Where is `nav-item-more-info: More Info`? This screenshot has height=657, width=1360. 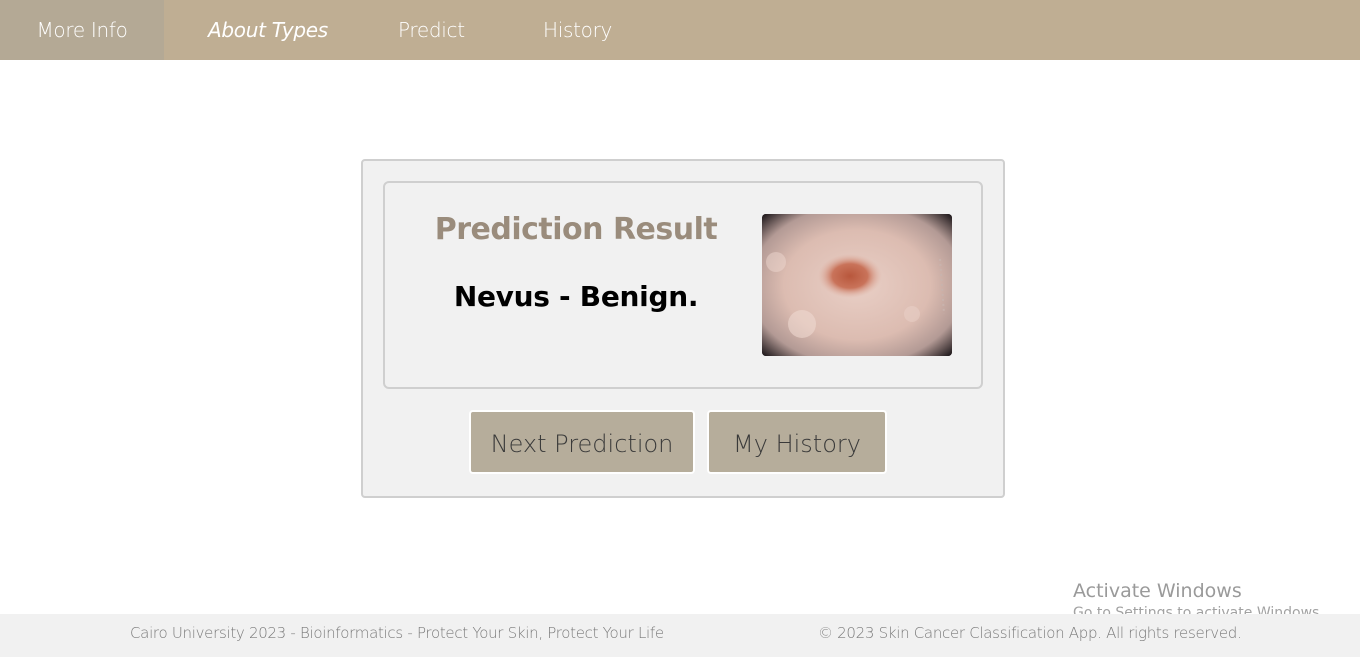
nav-item-more-info: More Info is located at coordinates (82, 30).